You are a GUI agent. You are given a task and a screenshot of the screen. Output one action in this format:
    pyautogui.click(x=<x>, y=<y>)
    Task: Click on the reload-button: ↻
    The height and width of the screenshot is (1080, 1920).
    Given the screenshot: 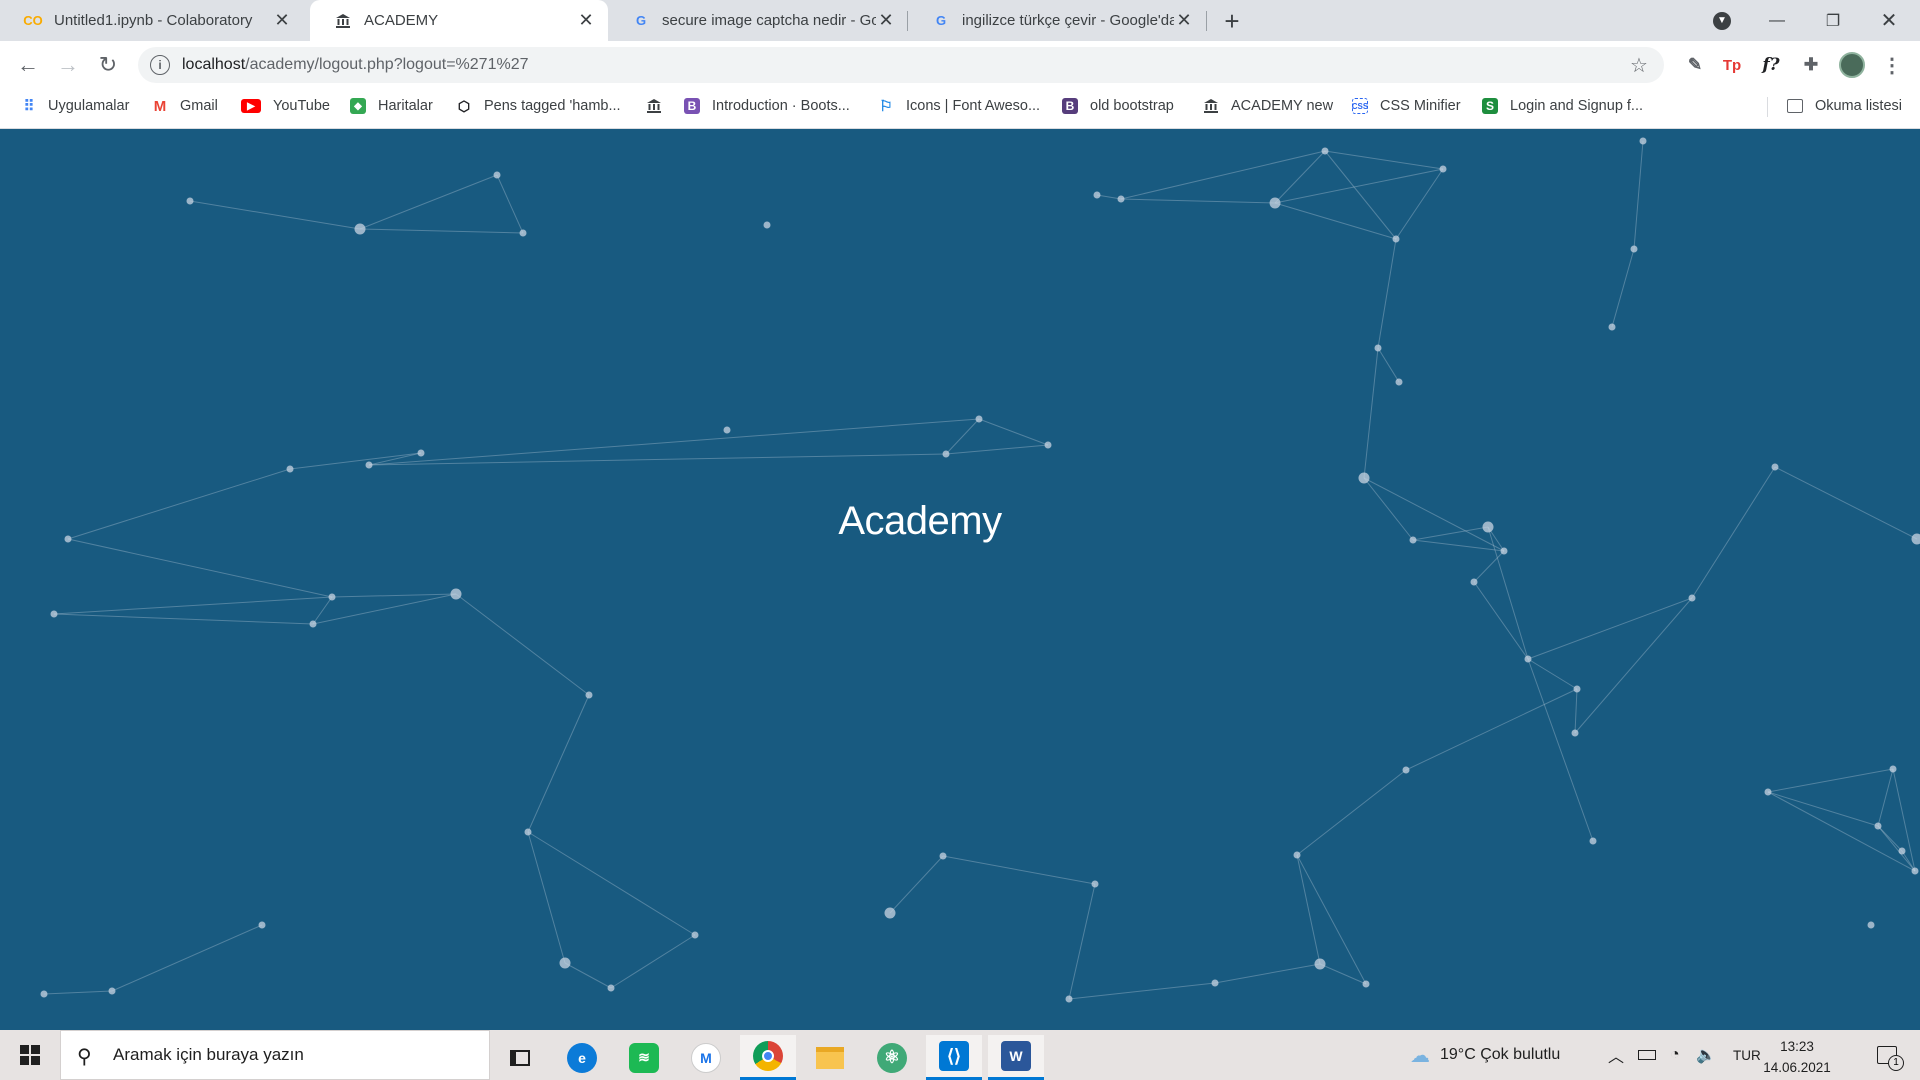 What is the action you would take?
    pyautogui.click(x=108, y=65)
    